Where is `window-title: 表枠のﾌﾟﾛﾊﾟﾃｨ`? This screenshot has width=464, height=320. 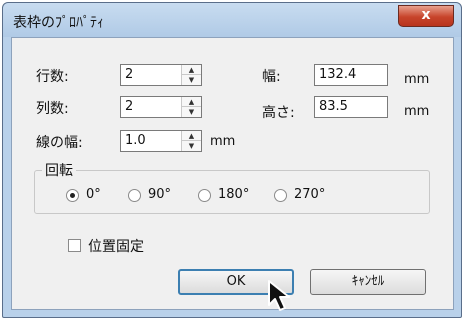 window-title: 表枠のﾌﾟﾛﾊﾟﾃｨ is located at coordinates (58, 23).